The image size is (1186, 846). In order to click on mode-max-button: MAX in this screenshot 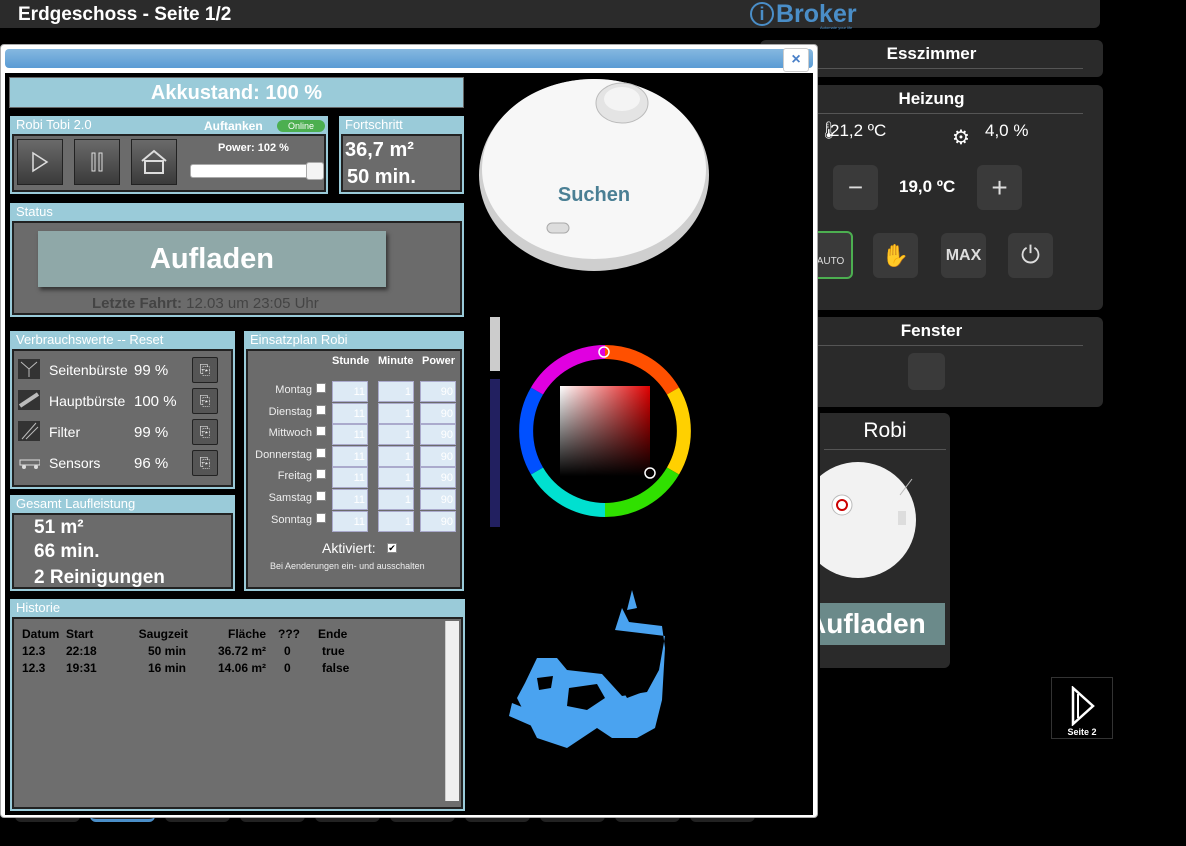, I will do `click(963, 255)`.